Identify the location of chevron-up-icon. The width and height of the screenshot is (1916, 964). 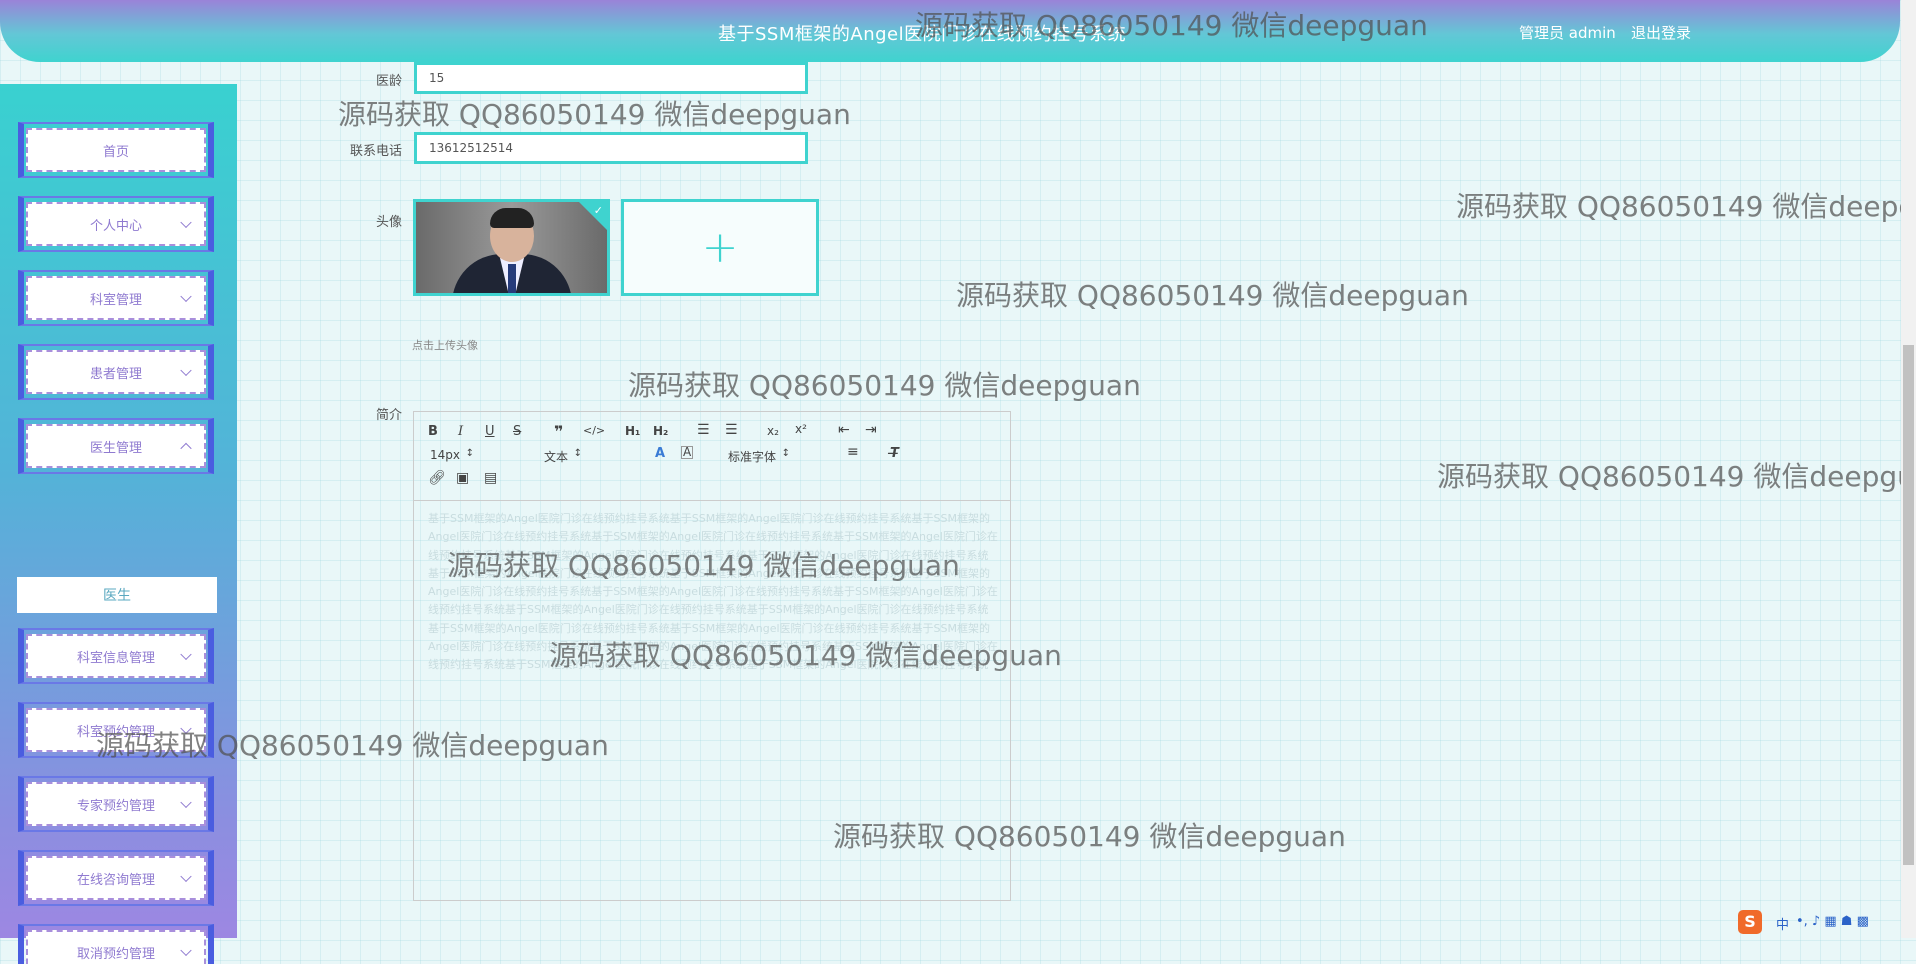
(186, 448).